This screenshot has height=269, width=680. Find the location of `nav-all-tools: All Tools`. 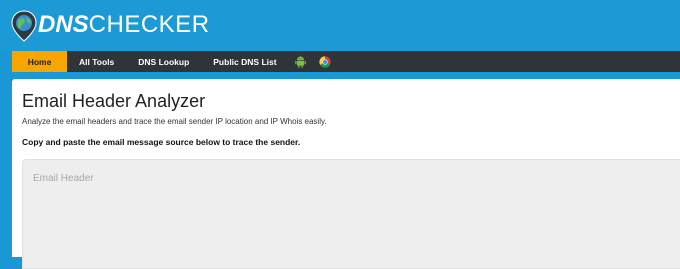

nav-all-tools: All Tools is located at coordinates (96, 61).